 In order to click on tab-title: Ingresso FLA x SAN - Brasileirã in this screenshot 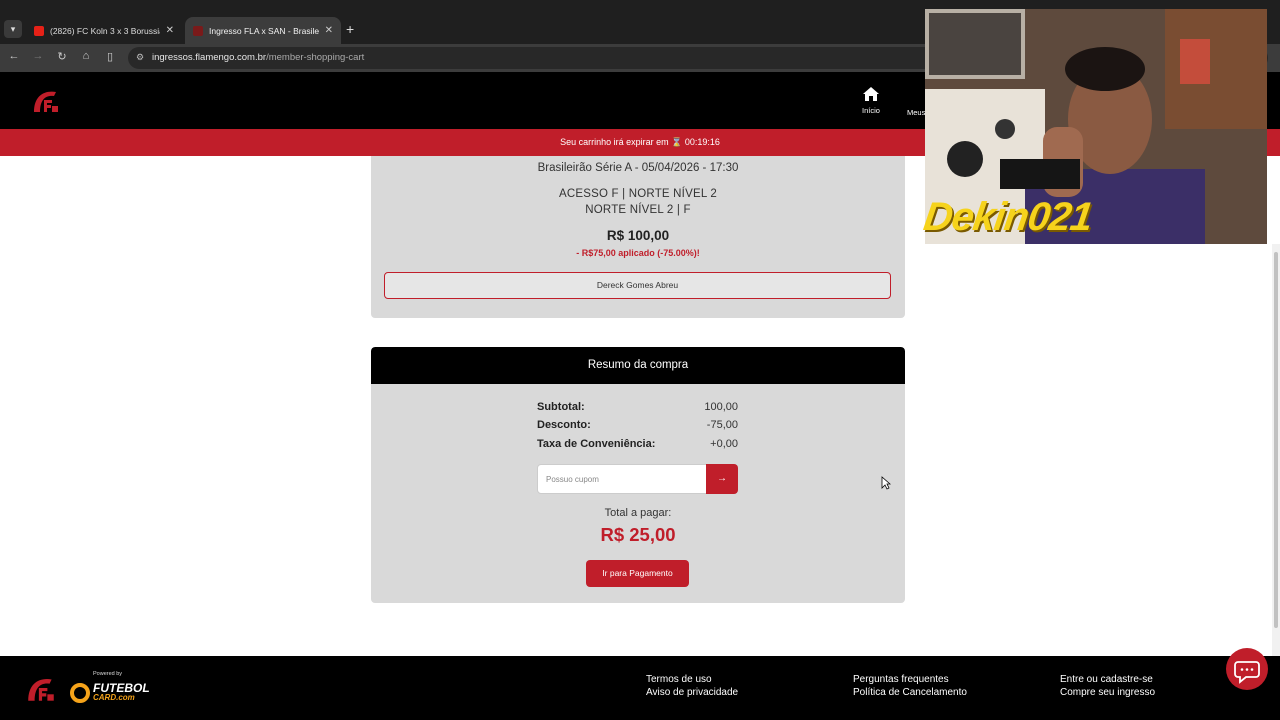, I will do `click(264, 30)`.